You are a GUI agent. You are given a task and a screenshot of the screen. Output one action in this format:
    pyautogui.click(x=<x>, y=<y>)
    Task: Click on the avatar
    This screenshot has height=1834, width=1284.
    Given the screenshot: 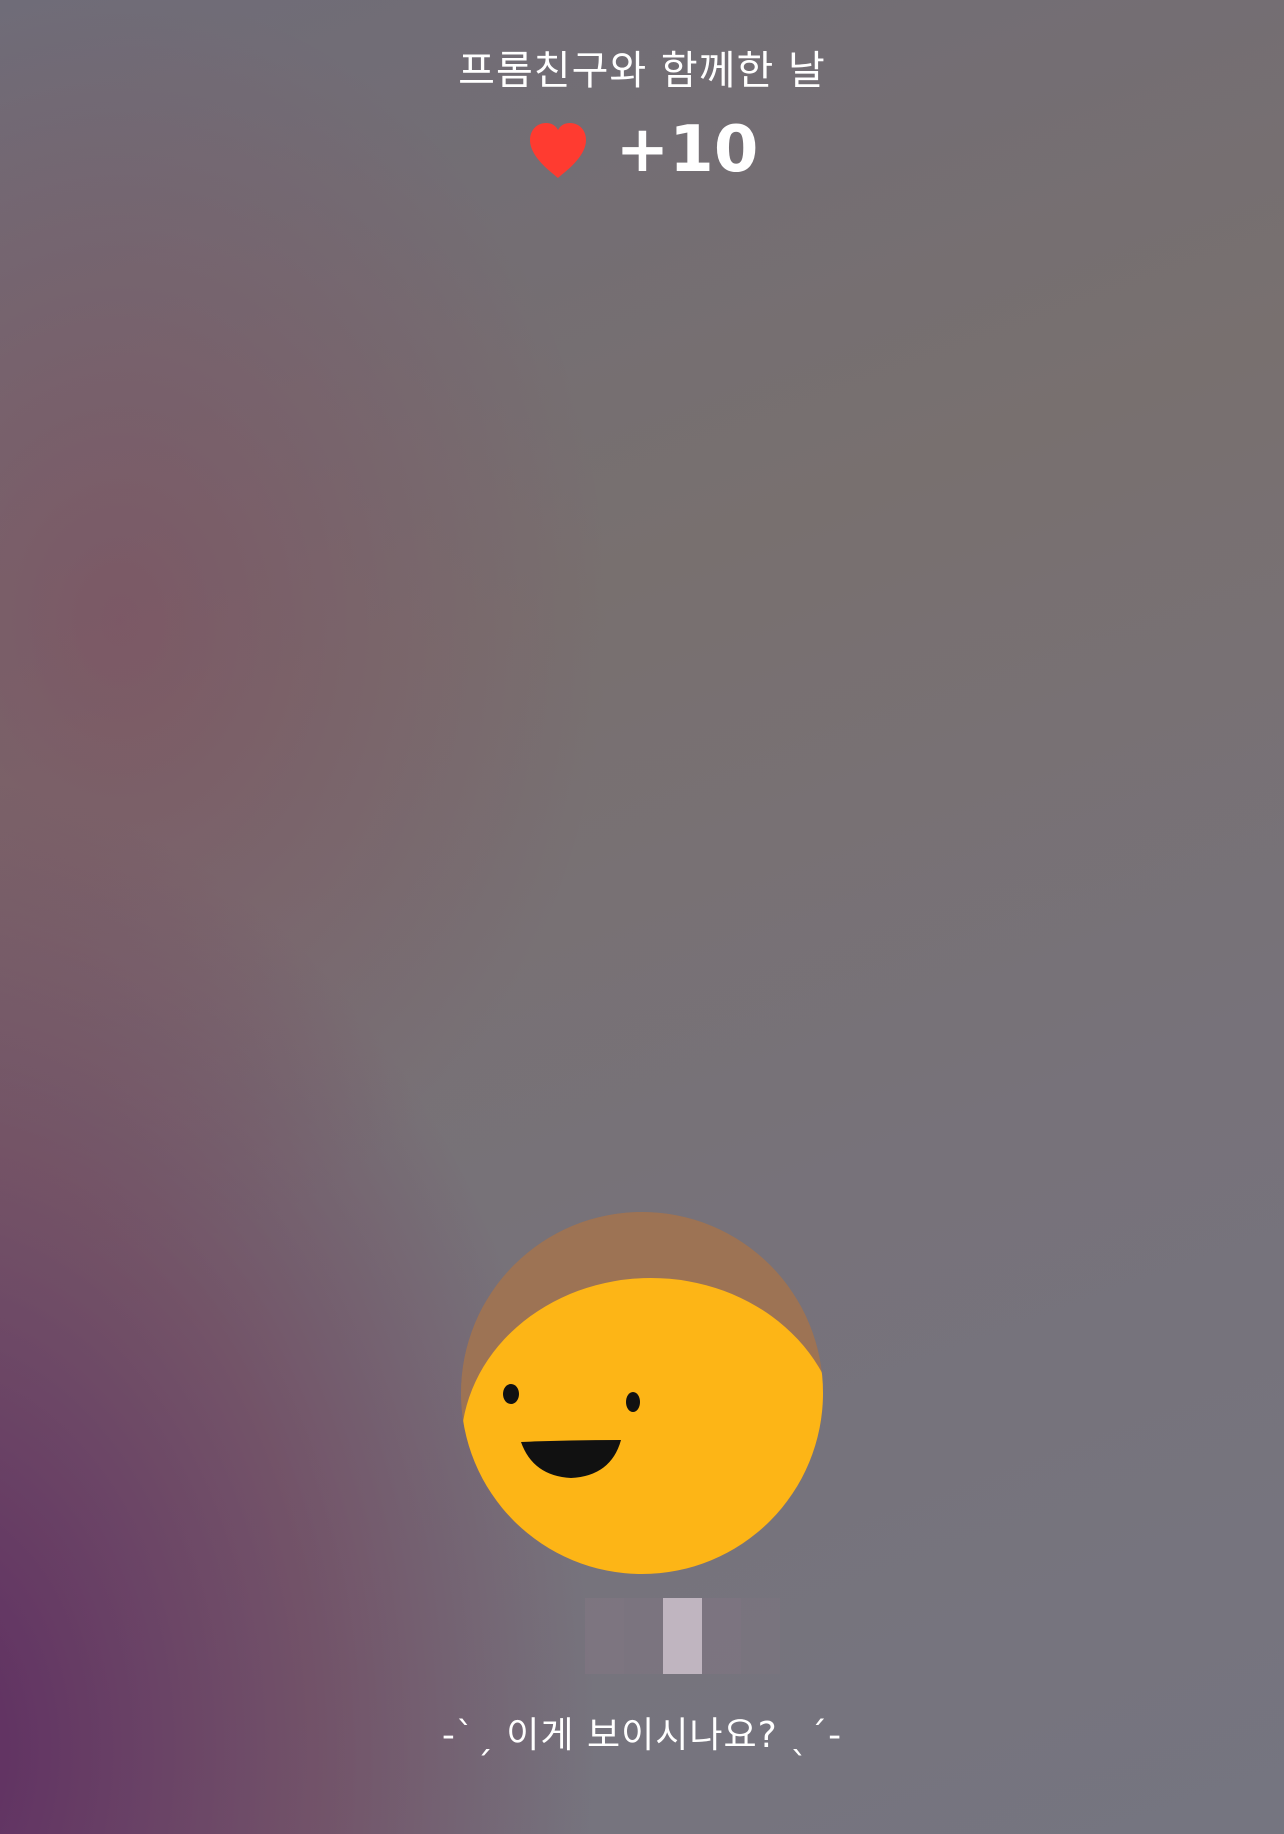 What is the action you would take?
    pyautogui.click(x=642, y=1393)
    